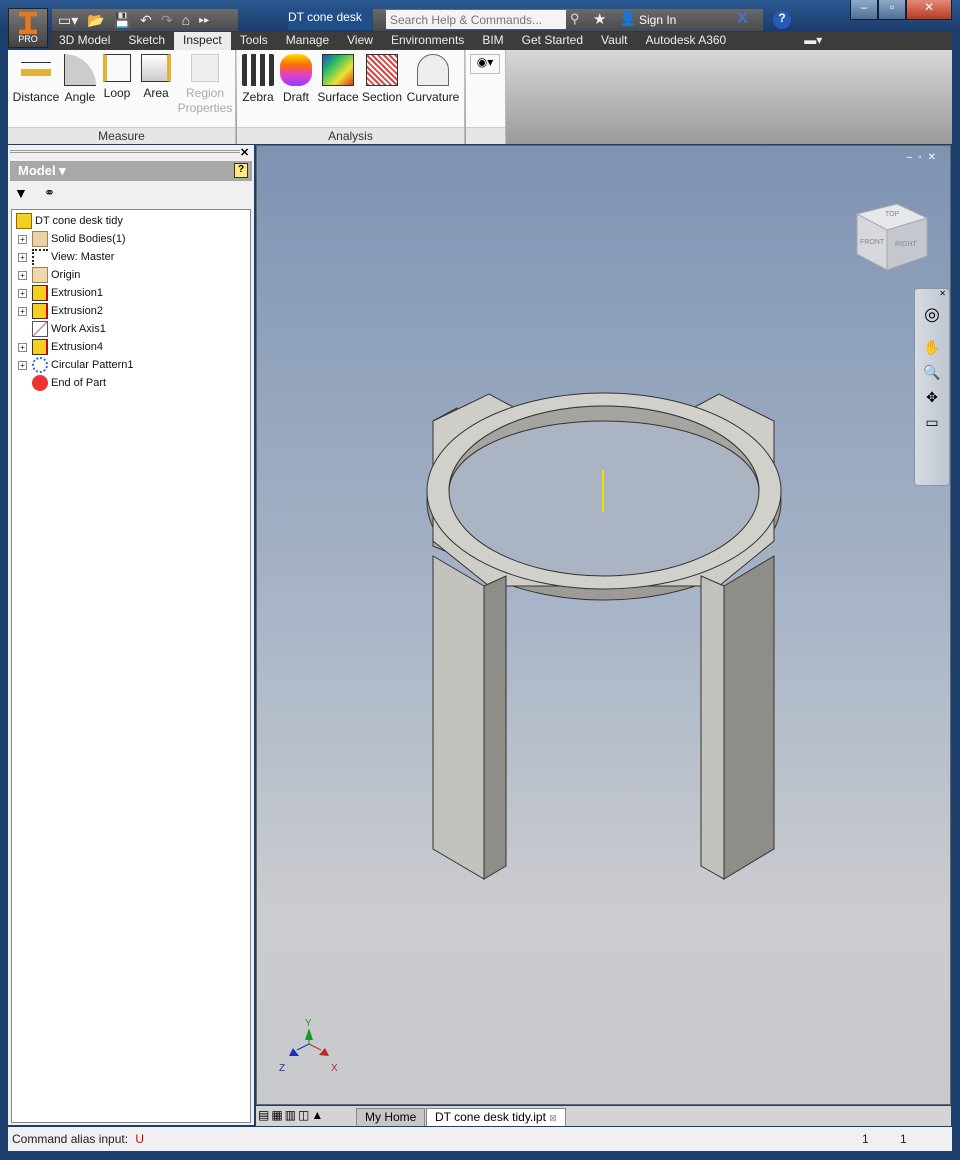 The image size is (960, 1160). What do you see at coordinates (296, 79) in the screenshot?
I see `draft-button: Draft` at bounding box center [296, 79].